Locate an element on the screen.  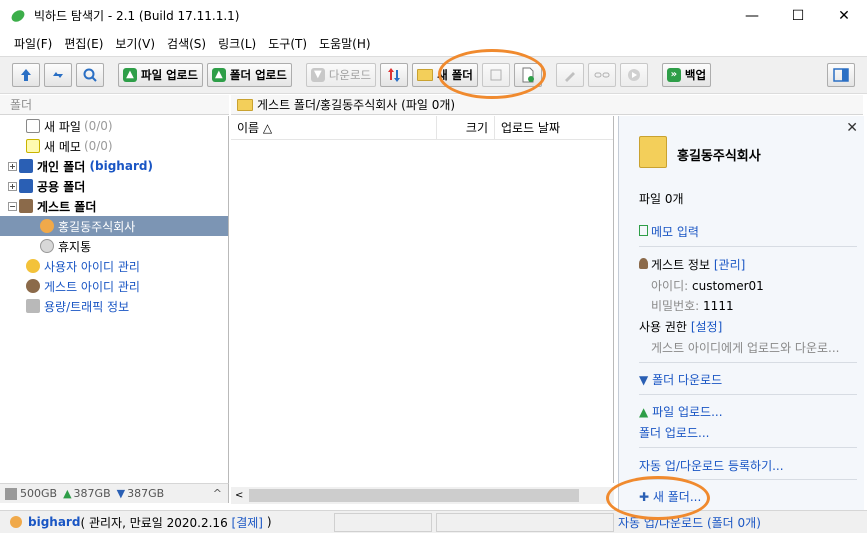
new-folder-button: 새 폴더 is located at coordinates (445, 75).